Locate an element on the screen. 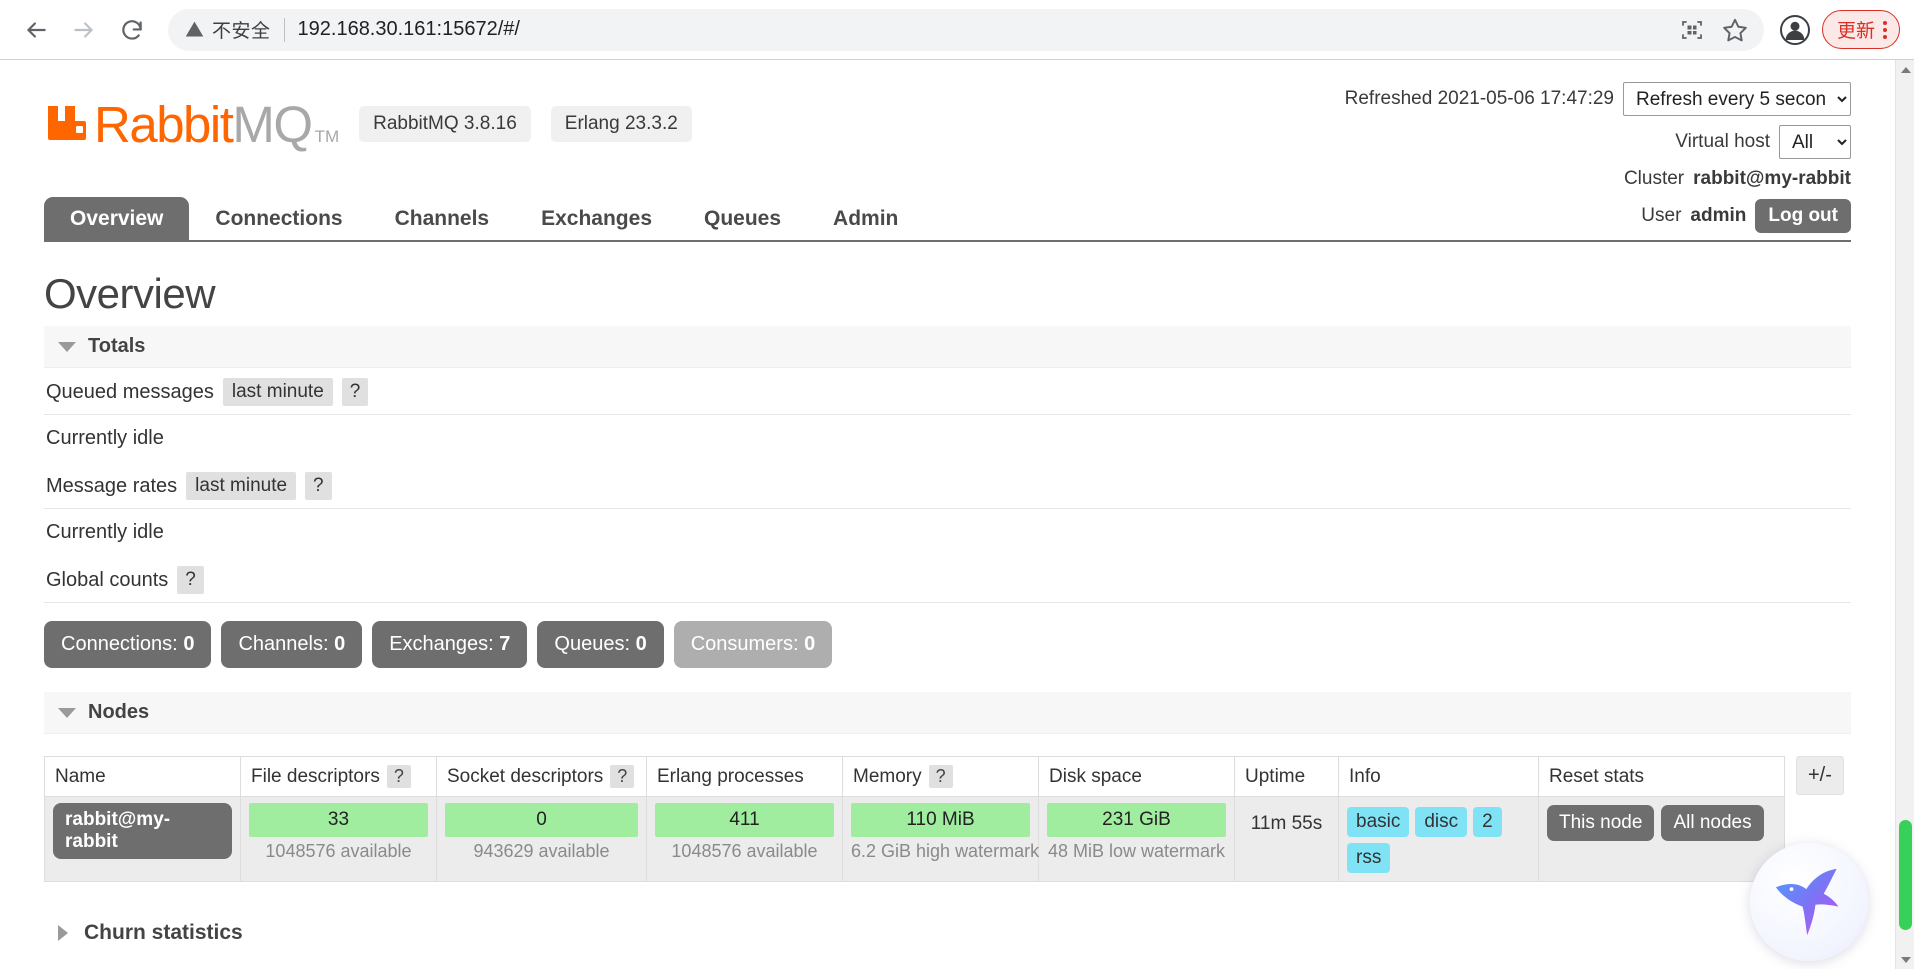 The width and height of the screenshot is (1914, 969). browser-right-controls: 更新 is located at coordinates (1837, 29).